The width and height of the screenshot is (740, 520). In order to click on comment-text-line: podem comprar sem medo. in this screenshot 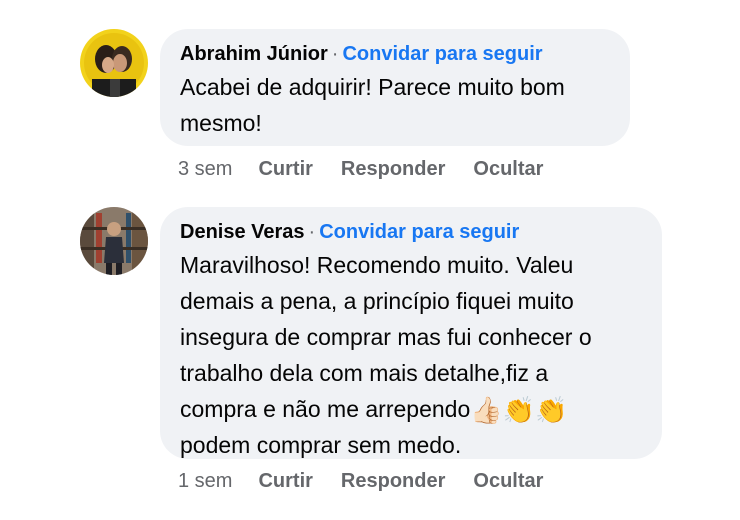, I will do `click(321, 445)`.